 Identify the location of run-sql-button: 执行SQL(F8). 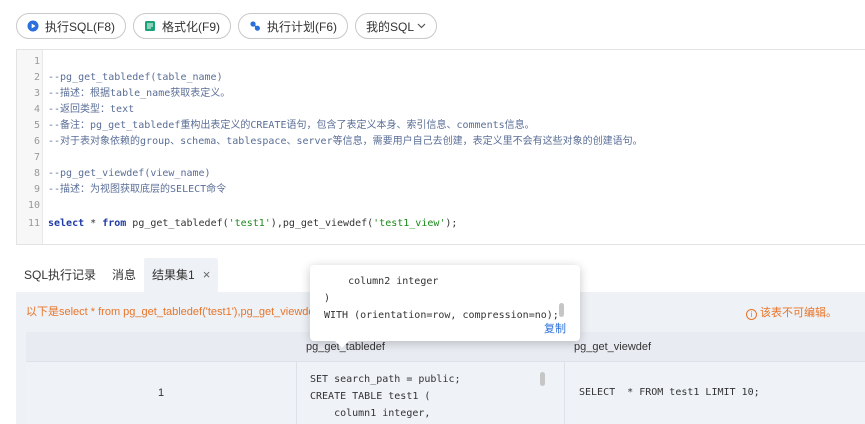
(71, 26).